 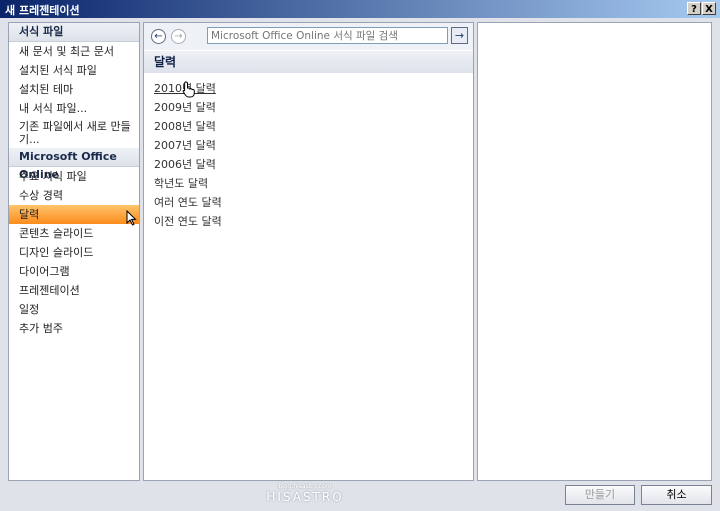 I want to click on help-button: ?, so click(x=694, y=8).